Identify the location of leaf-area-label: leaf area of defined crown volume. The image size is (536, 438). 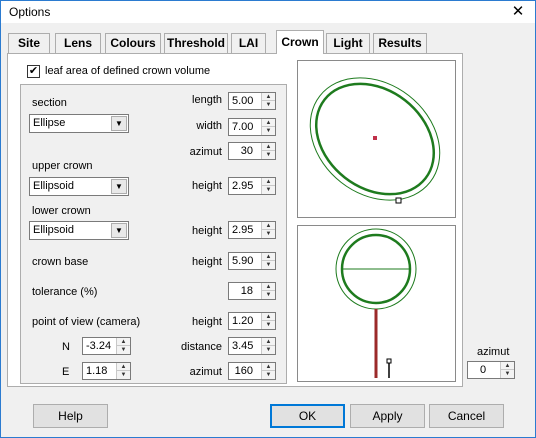
(128, 71).